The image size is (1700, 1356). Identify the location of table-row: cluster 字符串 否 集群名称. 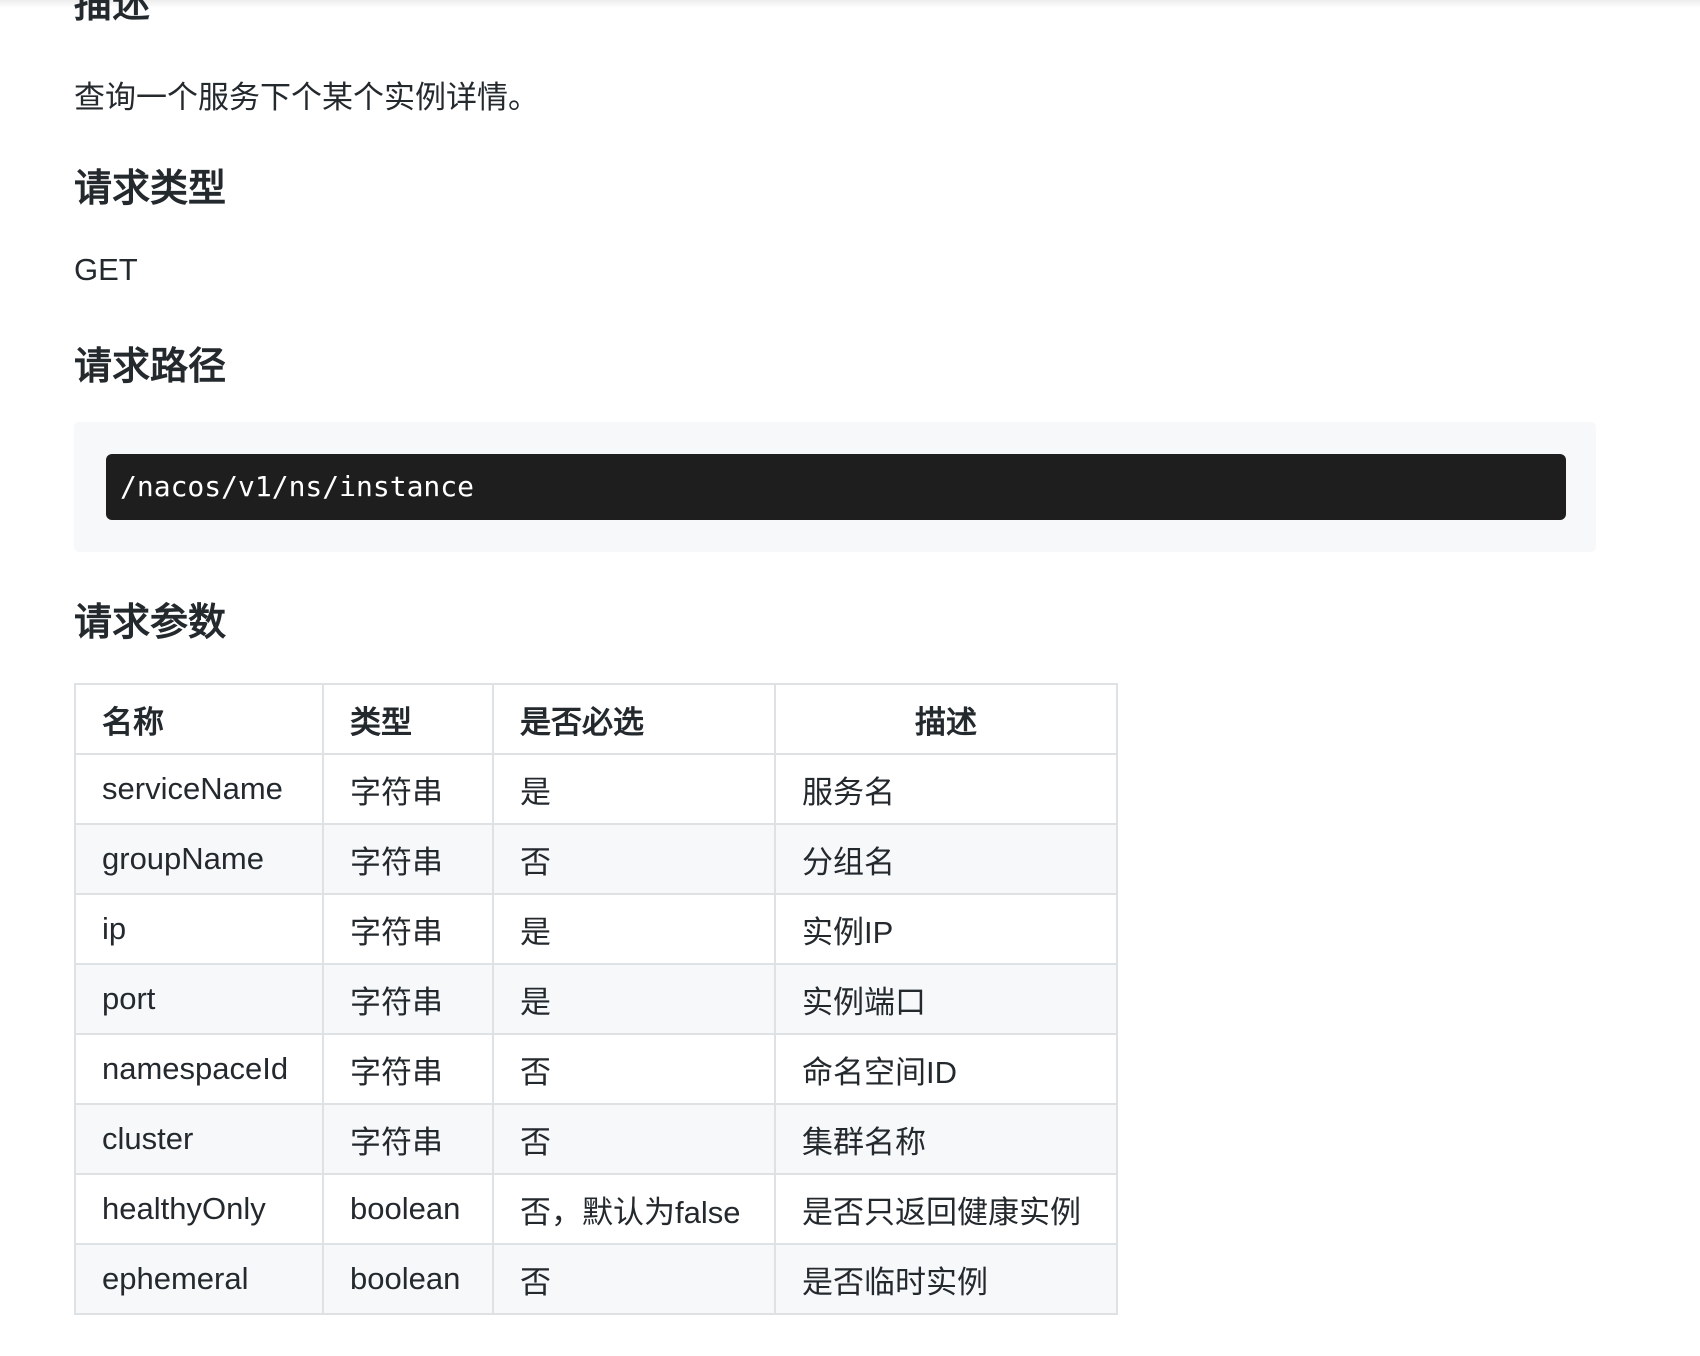
(596, 1139).